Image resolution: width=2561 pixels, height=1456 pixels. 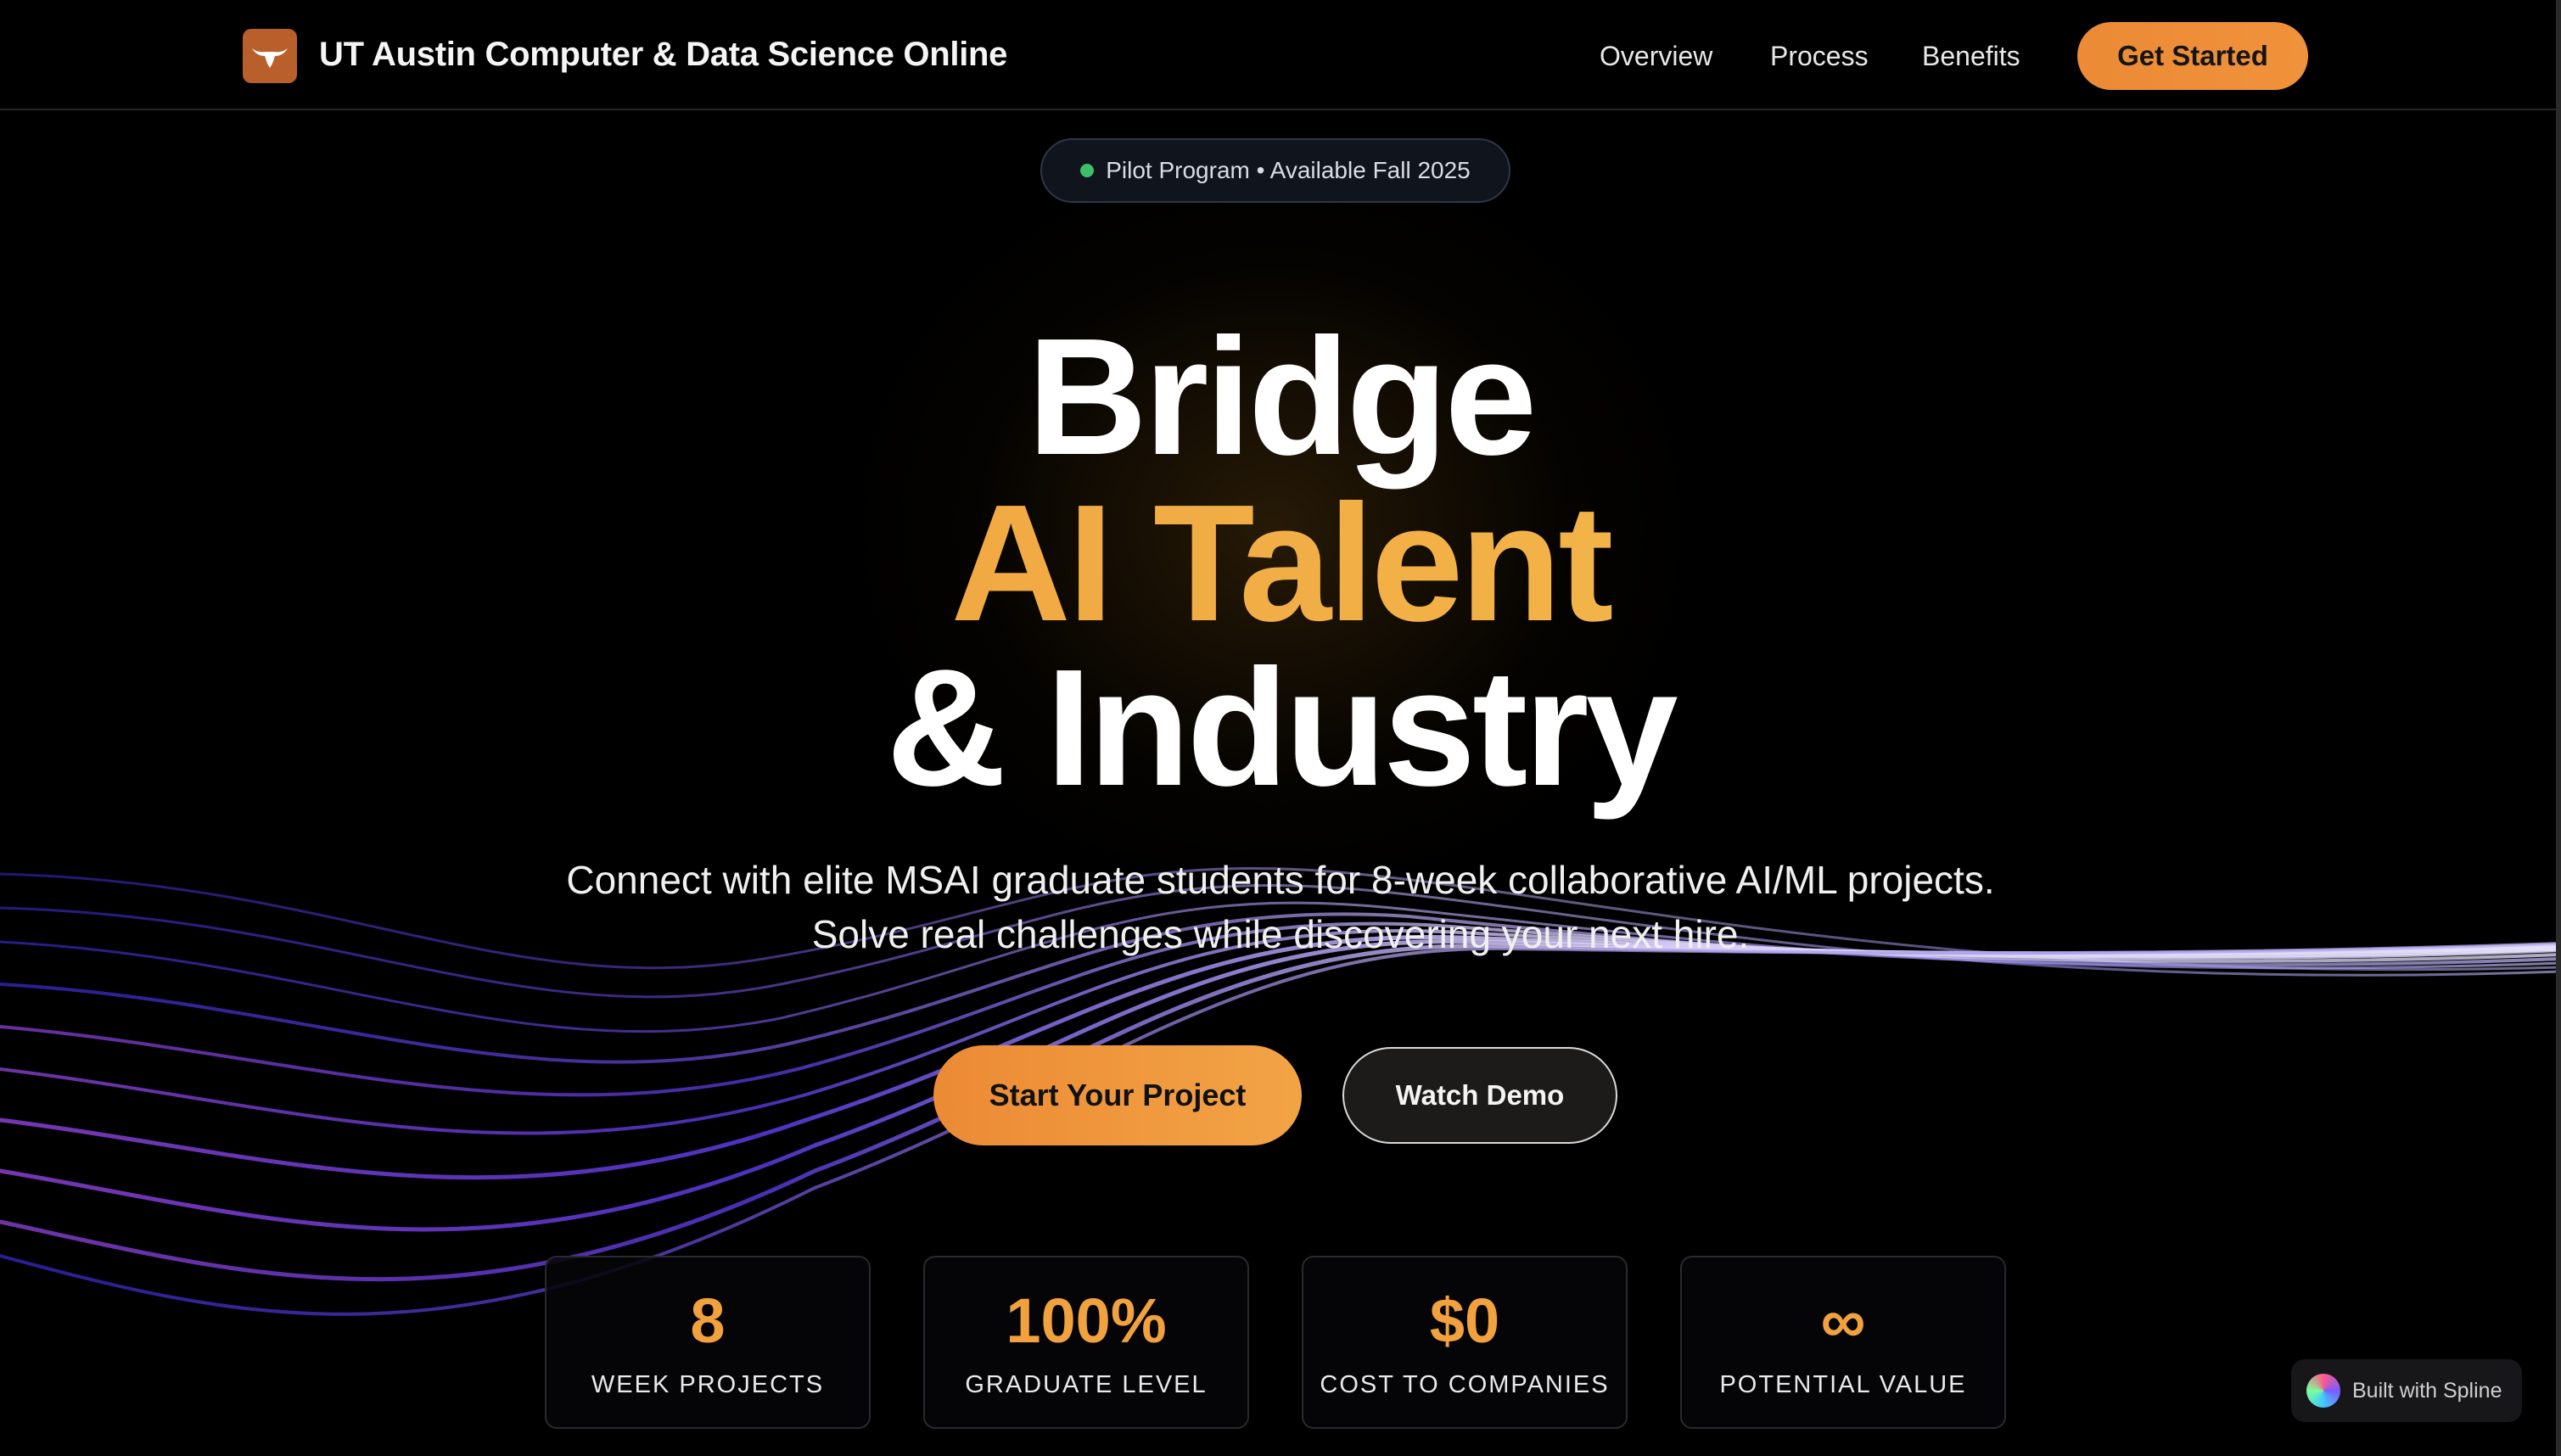 What do you see at coordinates (1087, 171) in the screenshot?
I see `status-dot-icon` at bounding box center [1087, 171].